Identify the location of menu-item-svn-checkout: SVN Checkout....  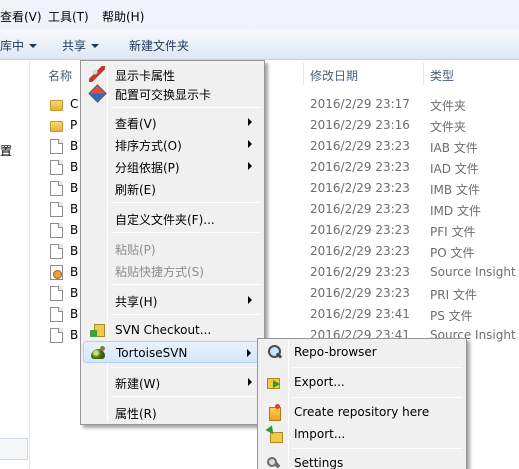
(172, 330).